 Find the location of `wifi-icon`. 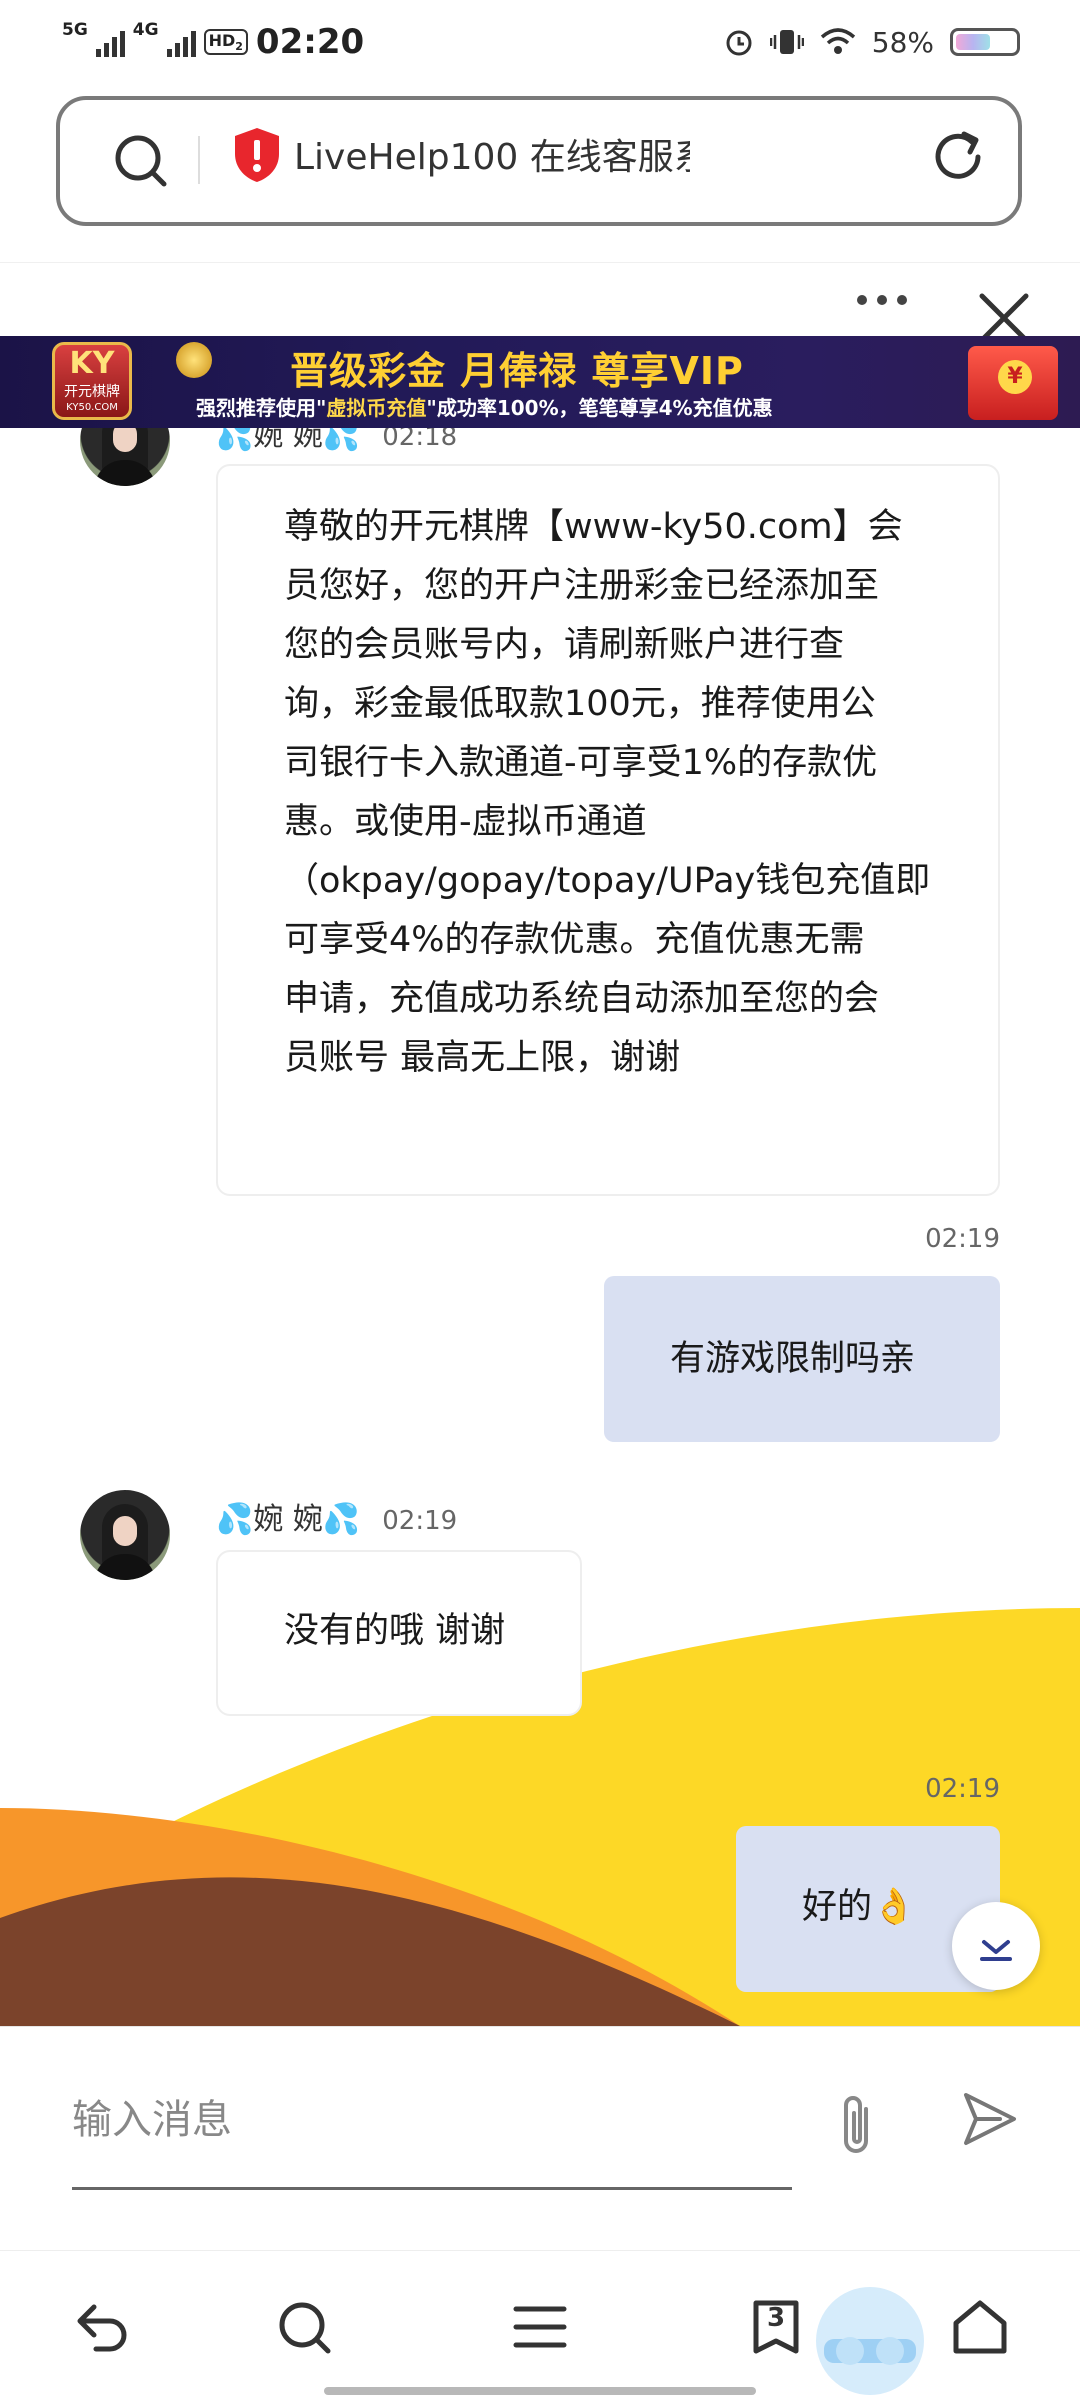

wifi-icon is located at coordinates (837, 41).